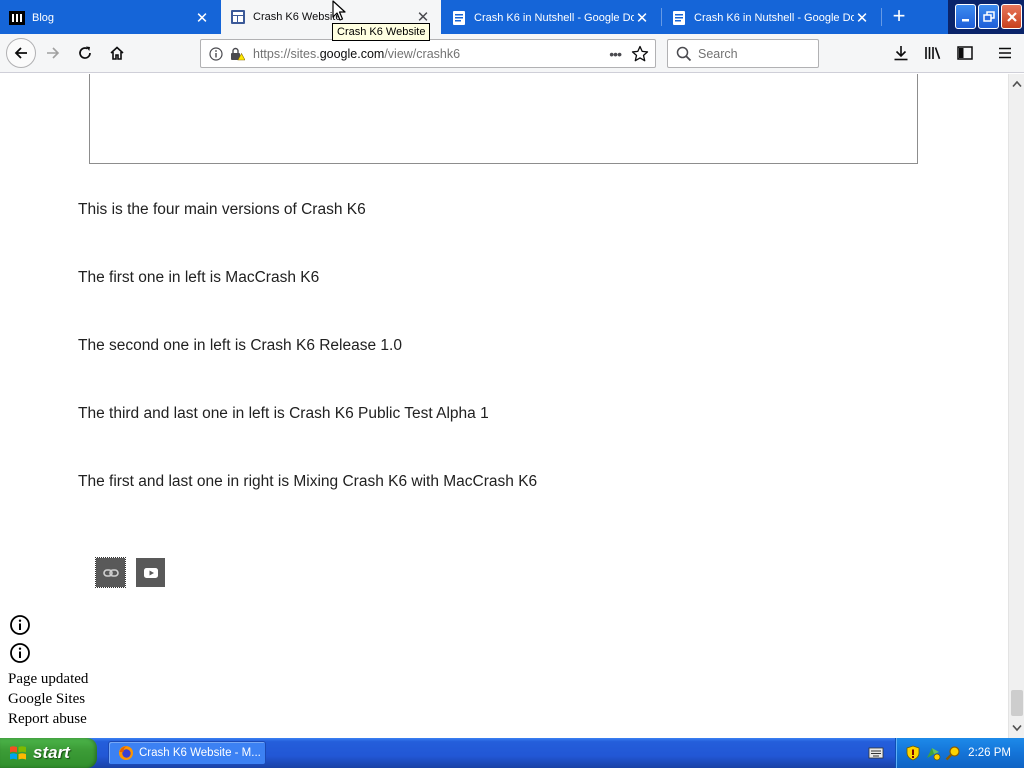 This screenshot has height=768, width=1024. I want to click on tab-crash-k6-doc-2: Crash K6 in Nutshell - Google Doc ✕, so click(771, 17).